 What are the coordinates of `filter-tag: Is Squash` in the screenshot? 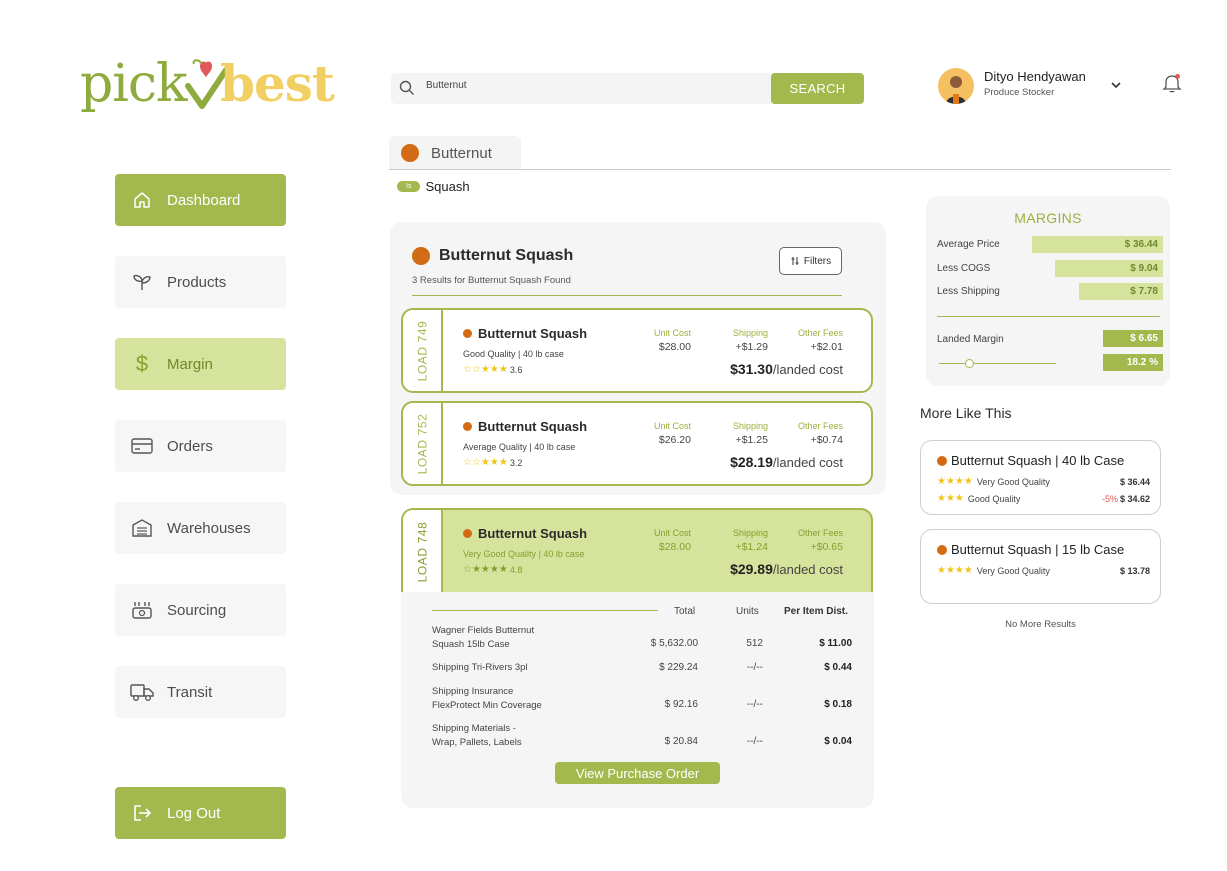 It's located at (433, 186).